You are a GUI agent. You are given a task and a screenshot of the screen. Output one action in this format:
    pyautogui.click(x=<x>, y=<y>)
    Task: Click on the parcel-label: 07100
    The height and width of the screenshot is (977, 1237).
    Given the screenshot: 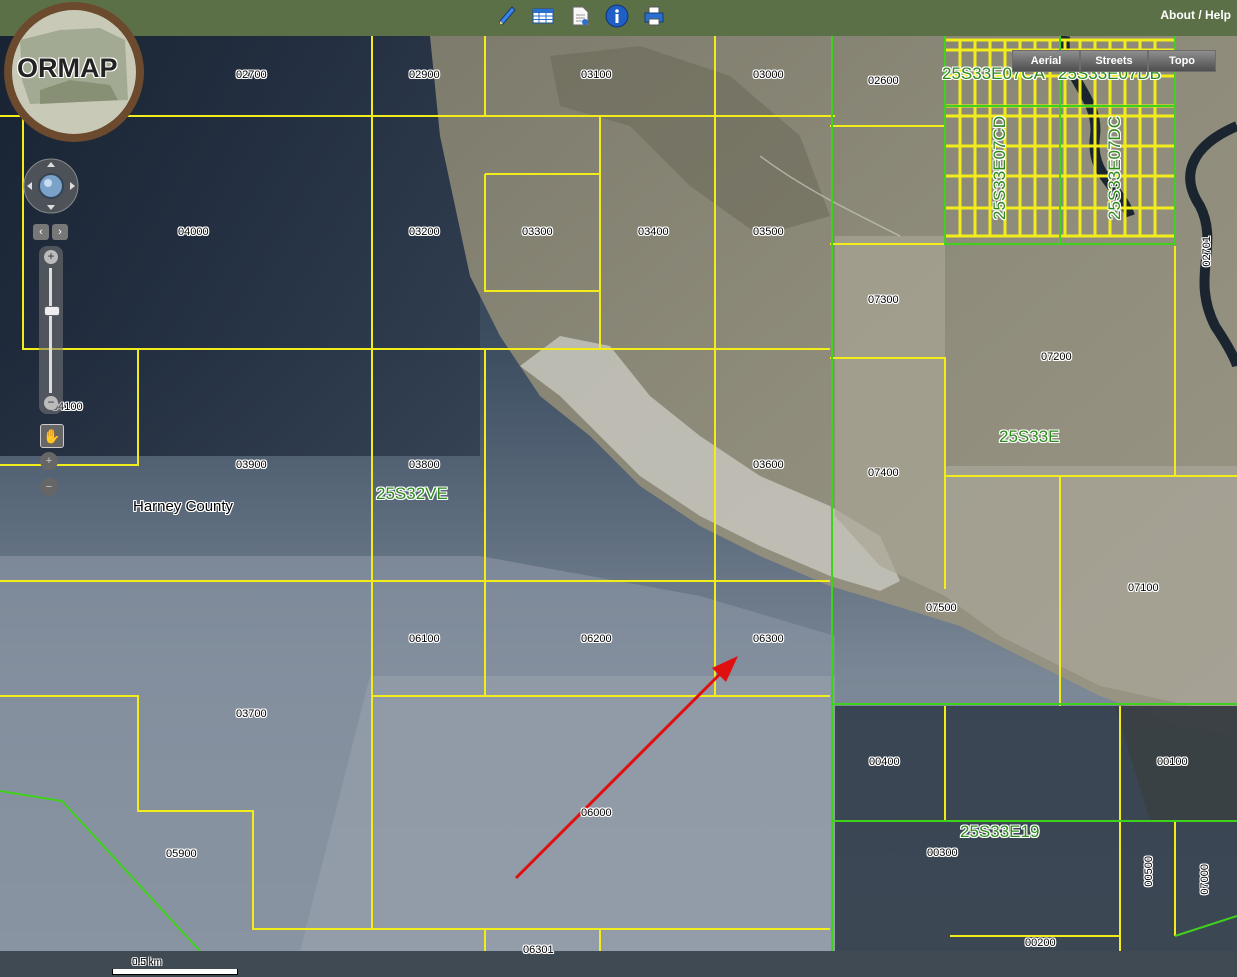 What is the action you would take?
    pyautogui.click(x=1143, y=588)
    